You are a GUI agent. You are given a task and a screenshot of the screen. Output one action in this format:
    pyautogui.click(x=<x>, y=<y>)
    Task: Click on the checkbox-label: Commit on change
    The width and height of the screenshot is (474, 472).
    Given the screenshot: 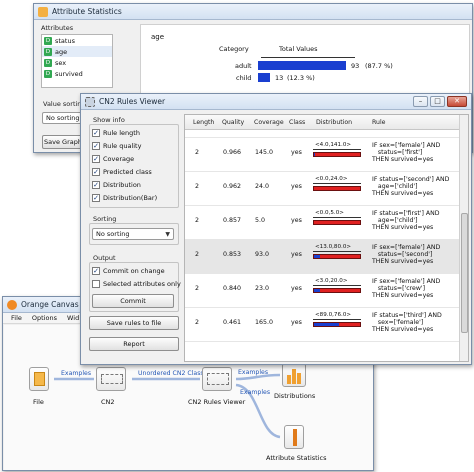 What is the action you would take?
    pyautogui.click(x=134, y=271)
    